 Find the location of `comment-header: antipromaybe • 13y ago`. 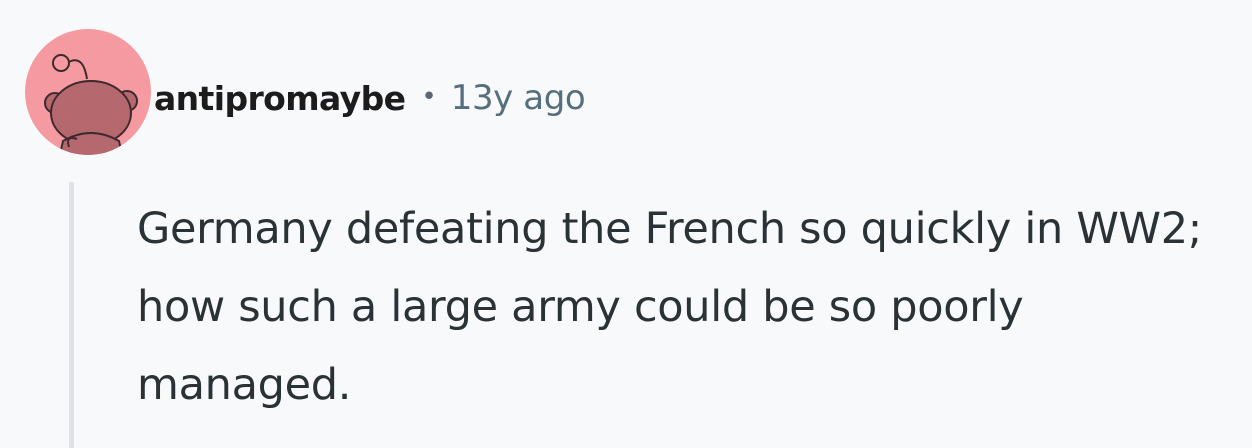

comment-header: antipromaybe • 13y ago is located at coordinates (370, 98).